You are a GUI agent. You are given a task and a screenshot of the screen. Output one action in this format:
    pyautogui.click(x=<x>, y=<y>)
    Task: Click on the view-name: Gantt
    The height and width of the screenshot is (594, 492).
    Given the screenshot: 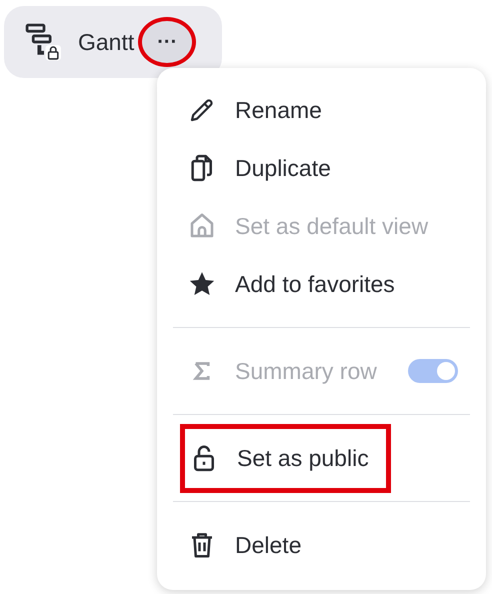 What is the action you would take?
    pyautogui.click(x=106, y=42)
    